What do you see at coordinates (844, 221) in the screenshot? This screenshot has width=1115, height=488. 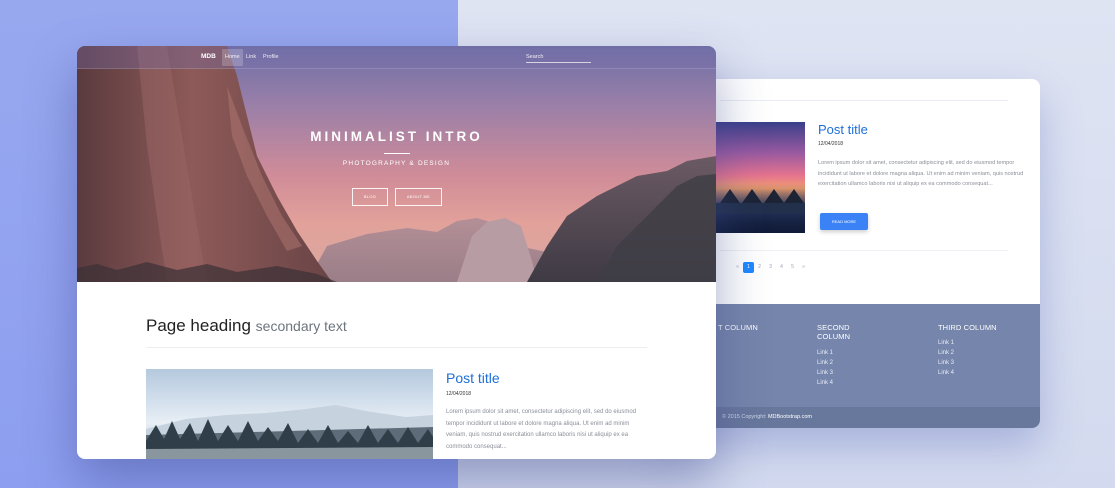 I see `read-more-button: READ MORE` at bounding box center [844, 221].